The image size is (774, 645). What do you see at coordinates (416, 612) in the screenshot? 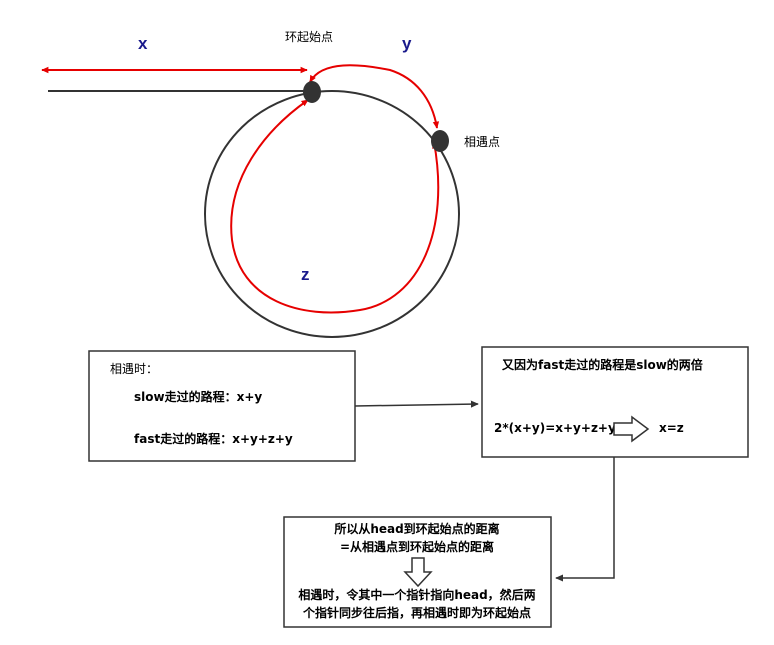
I see `conclusion-line-4: 个指针同步往后指，再相遇时即为环起始点` at bounding box center [416, 612].